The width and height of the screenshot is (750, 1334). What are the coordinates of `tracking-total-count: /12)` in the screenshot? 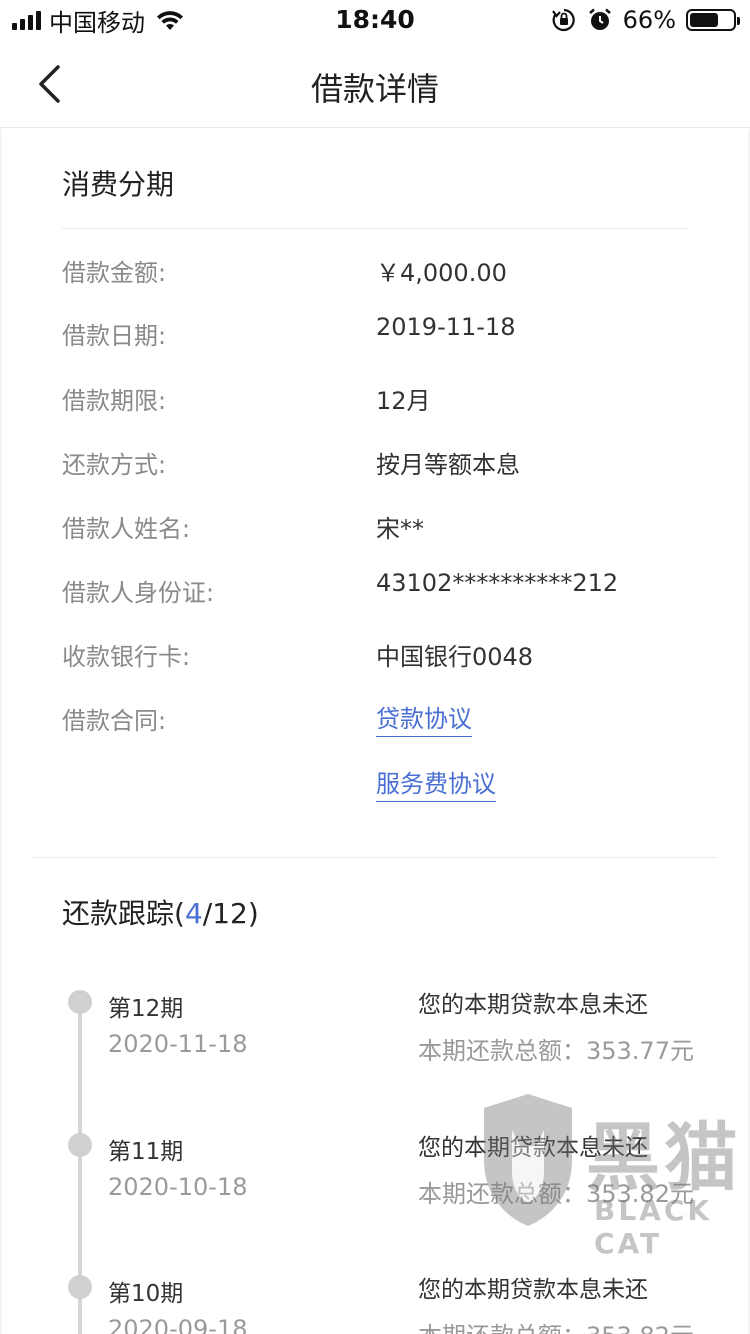 It's located at (230, 913).